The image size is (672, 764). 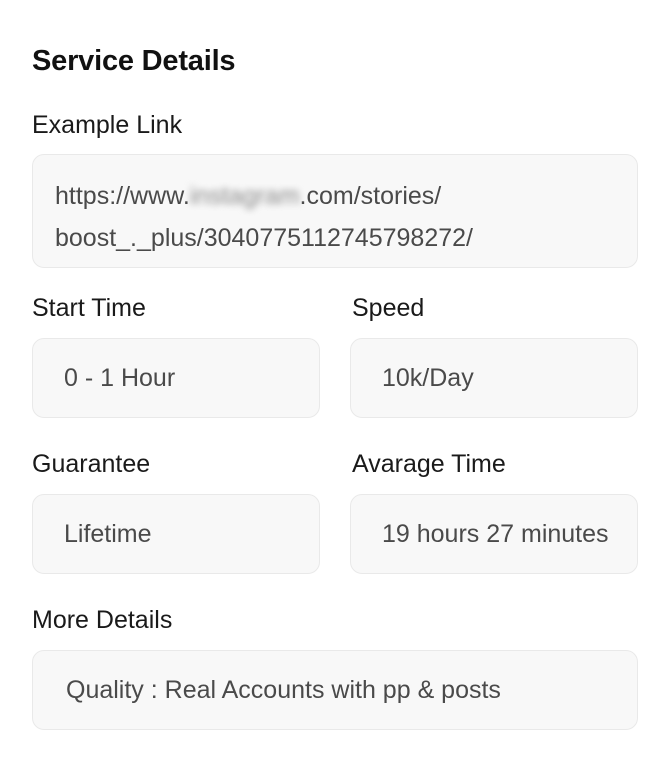 I want to click on speed-label: Speed, so click(x=388, y=308).